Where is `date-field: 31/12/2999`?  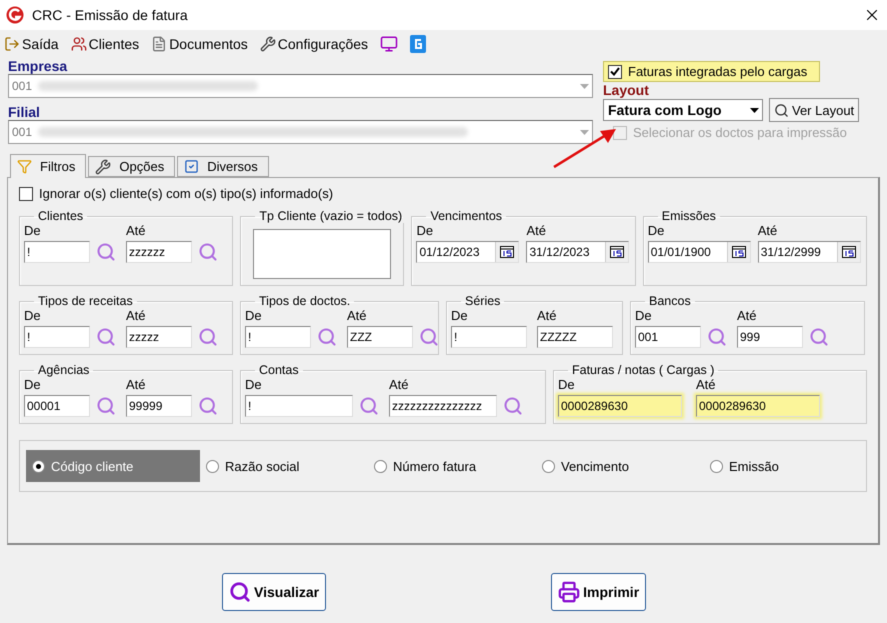 date-field: 31/12/2999 is located at coordinates (809, 252).